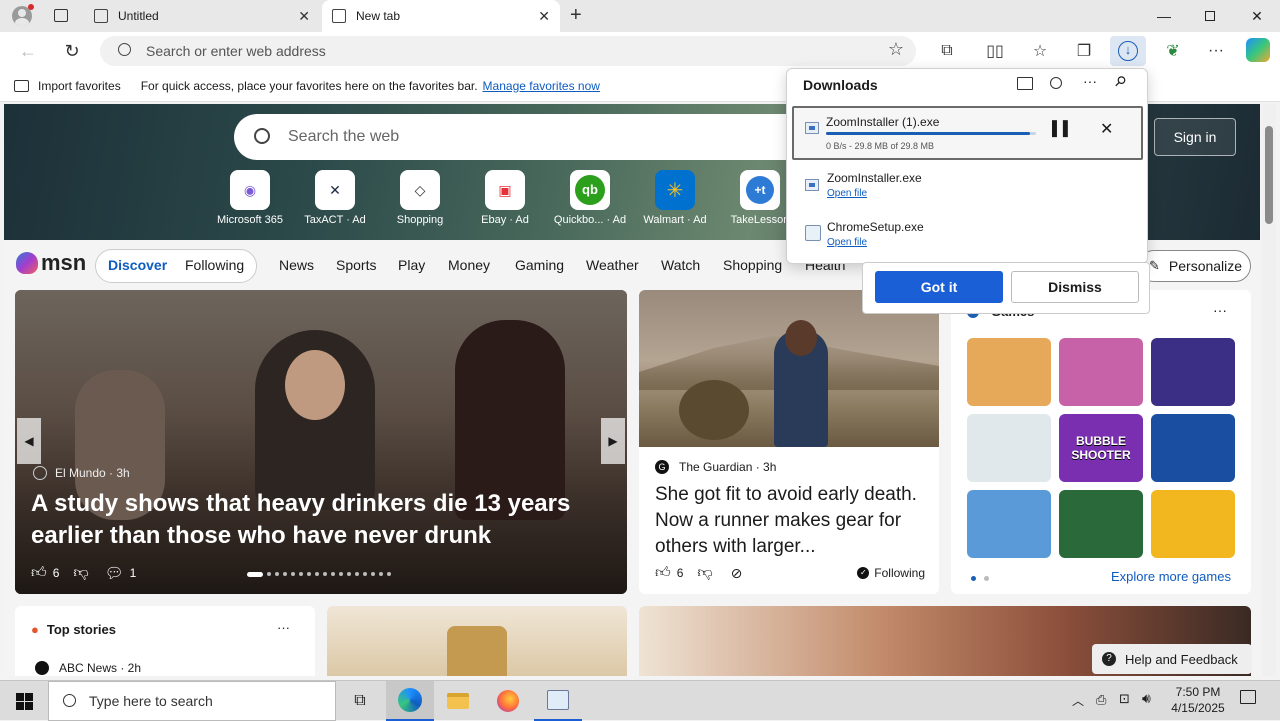  What do you see at coordinates (335, 198) in the screenshot?
I see `quick-link-taxact: ✕ TaxACT · Ad` at bounding box center [335, 198].